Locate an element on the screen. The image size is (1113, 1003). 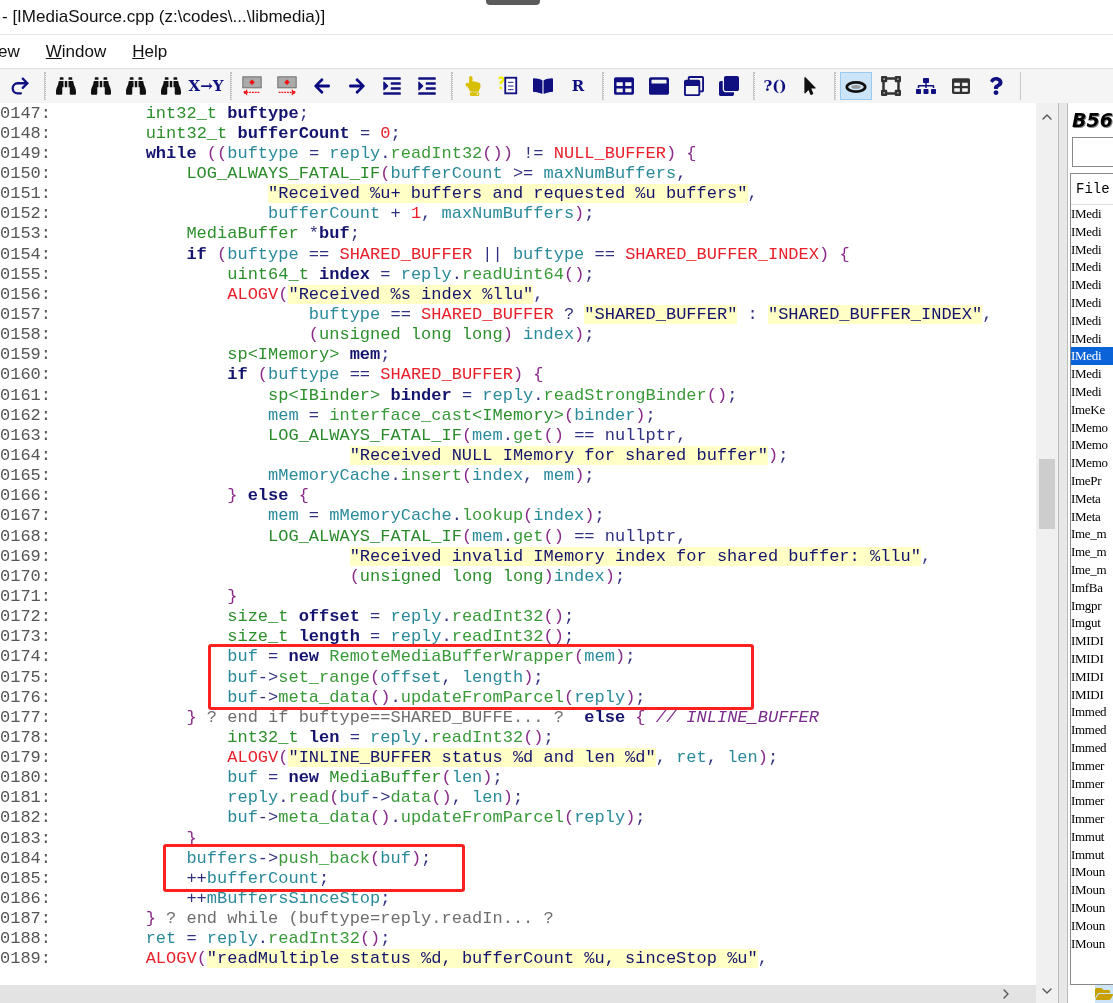
file-list-item: ImfBa is located at coordinates (1092, 587).